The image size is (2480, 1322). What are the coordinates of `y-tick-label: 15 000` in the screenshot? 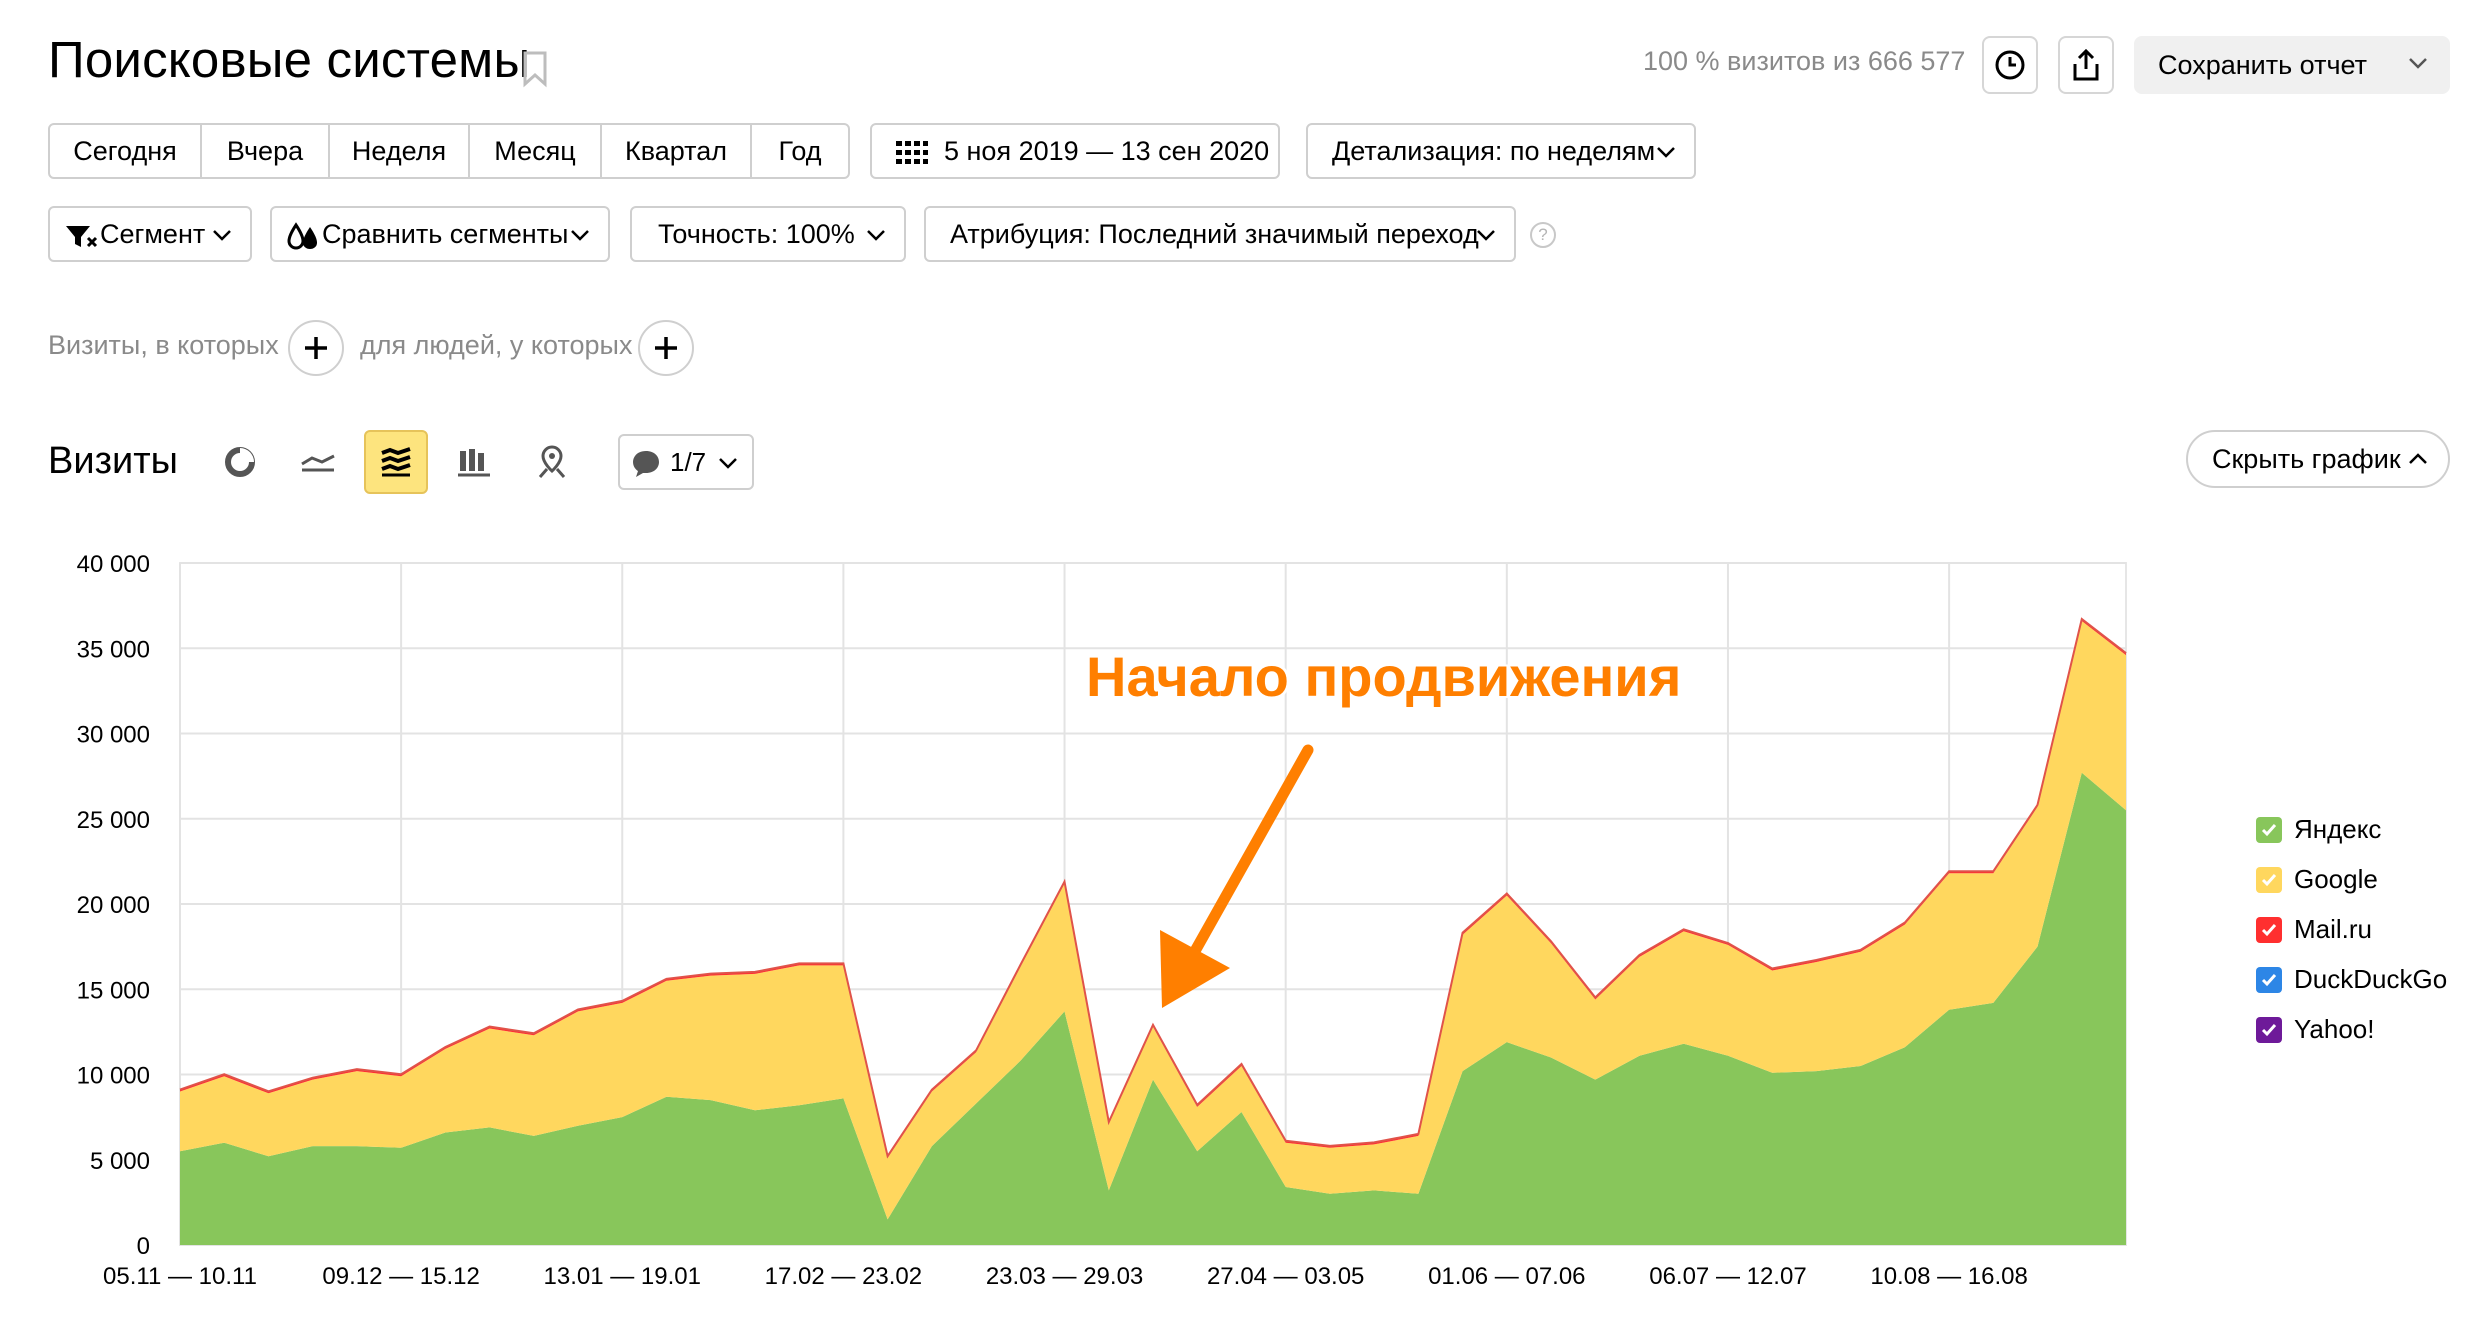 It's located at (113, 990).